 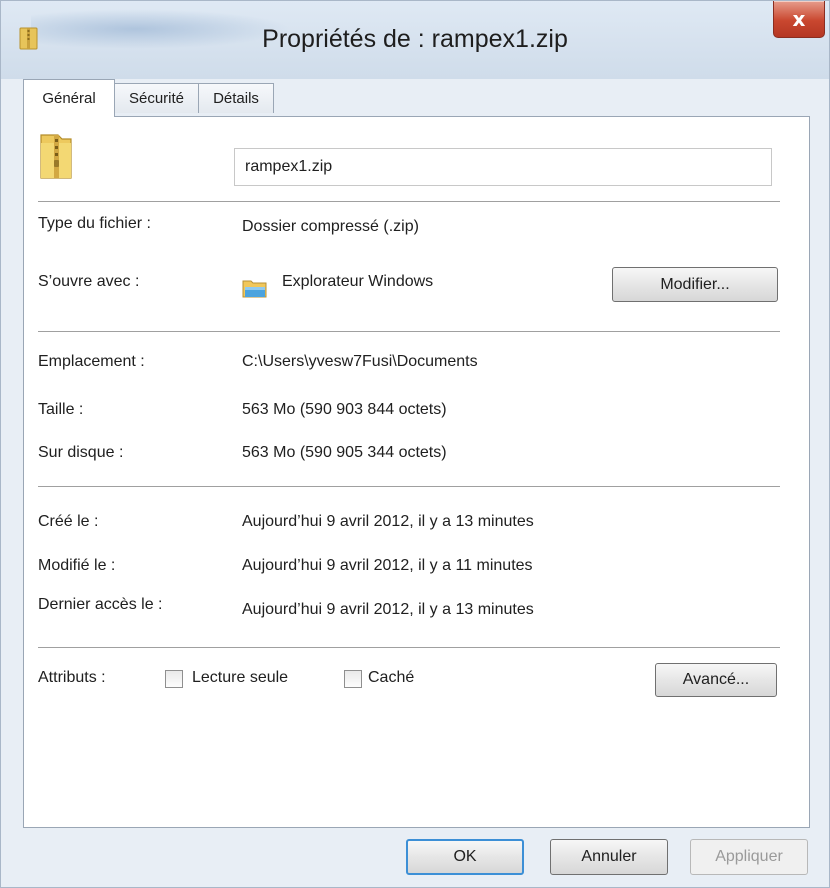 I want to click on size-label: Taille :, so click(x=61, y=409).